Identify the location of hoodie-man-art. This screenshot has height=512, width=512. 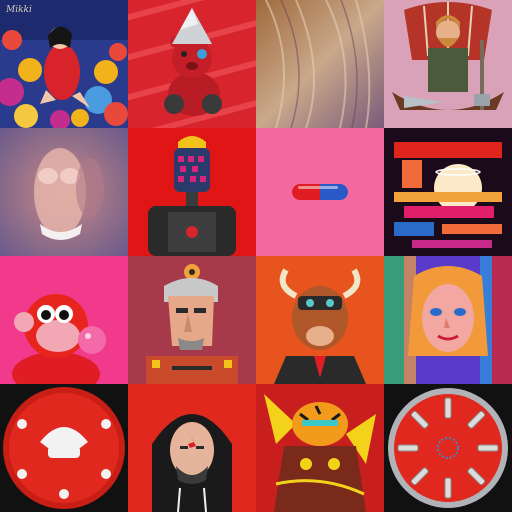
(192, 448).